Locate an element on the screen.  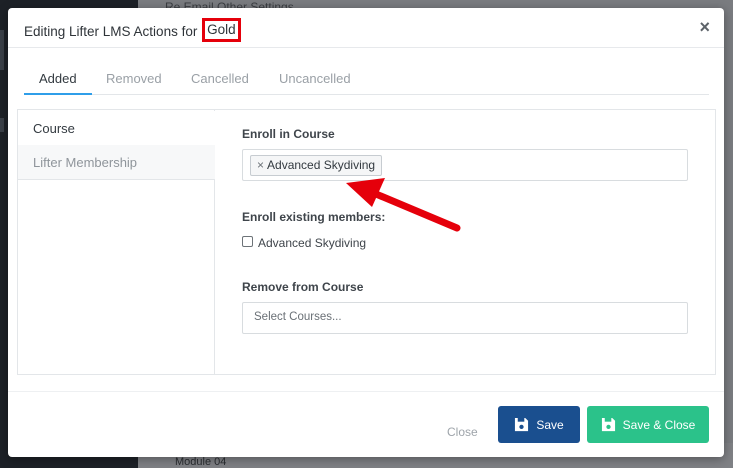
action-tabs: Added Removed Cancelled Uncancelled is located at coordinates (366, 80).